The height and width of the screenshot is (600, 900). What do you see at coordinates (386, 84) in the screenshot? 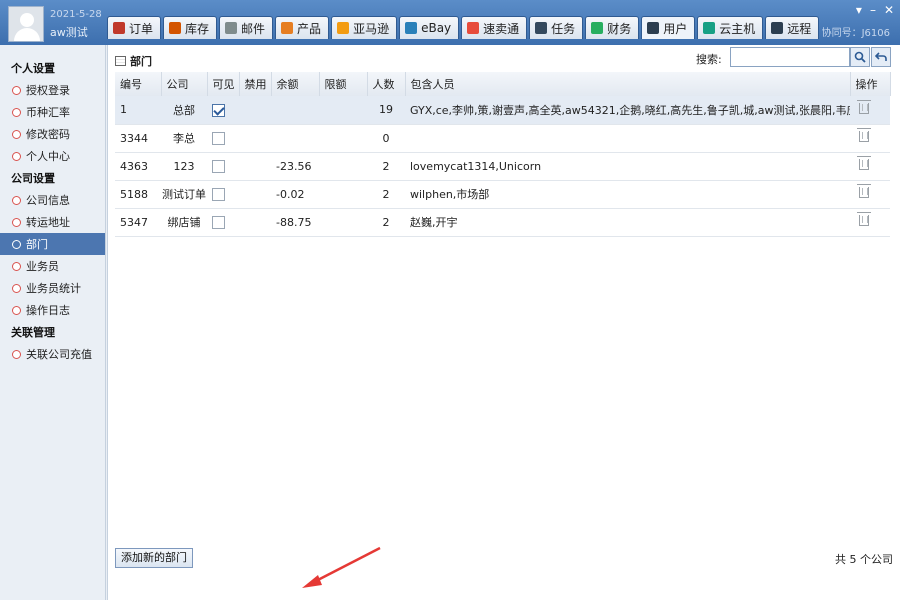
I see `column-header: 人数` at bounding box center [386, 84].